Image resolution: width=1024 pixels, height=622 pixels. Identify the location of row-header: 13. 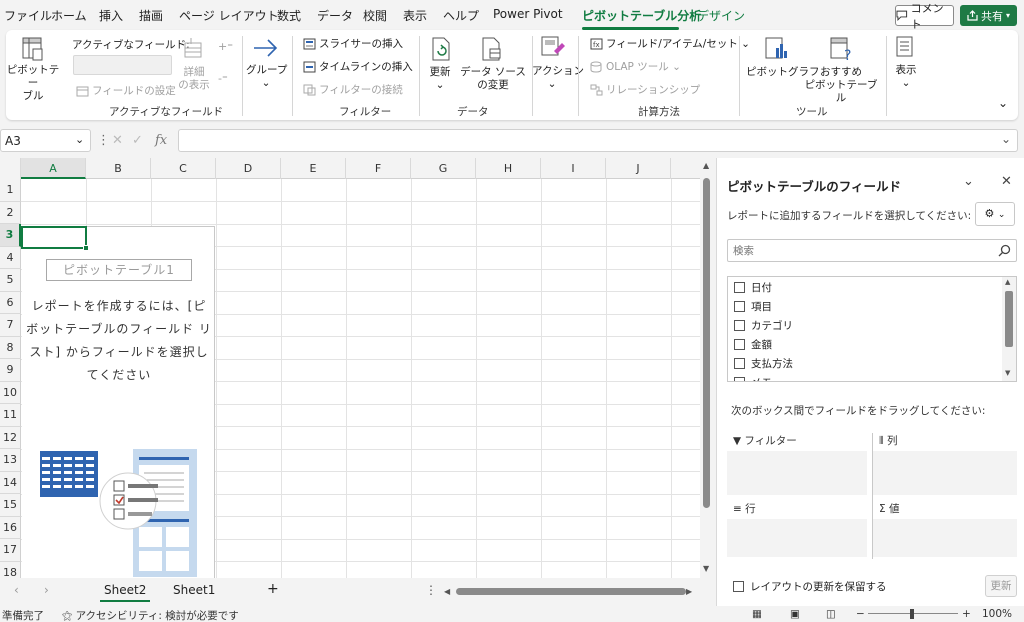
(10, 460).